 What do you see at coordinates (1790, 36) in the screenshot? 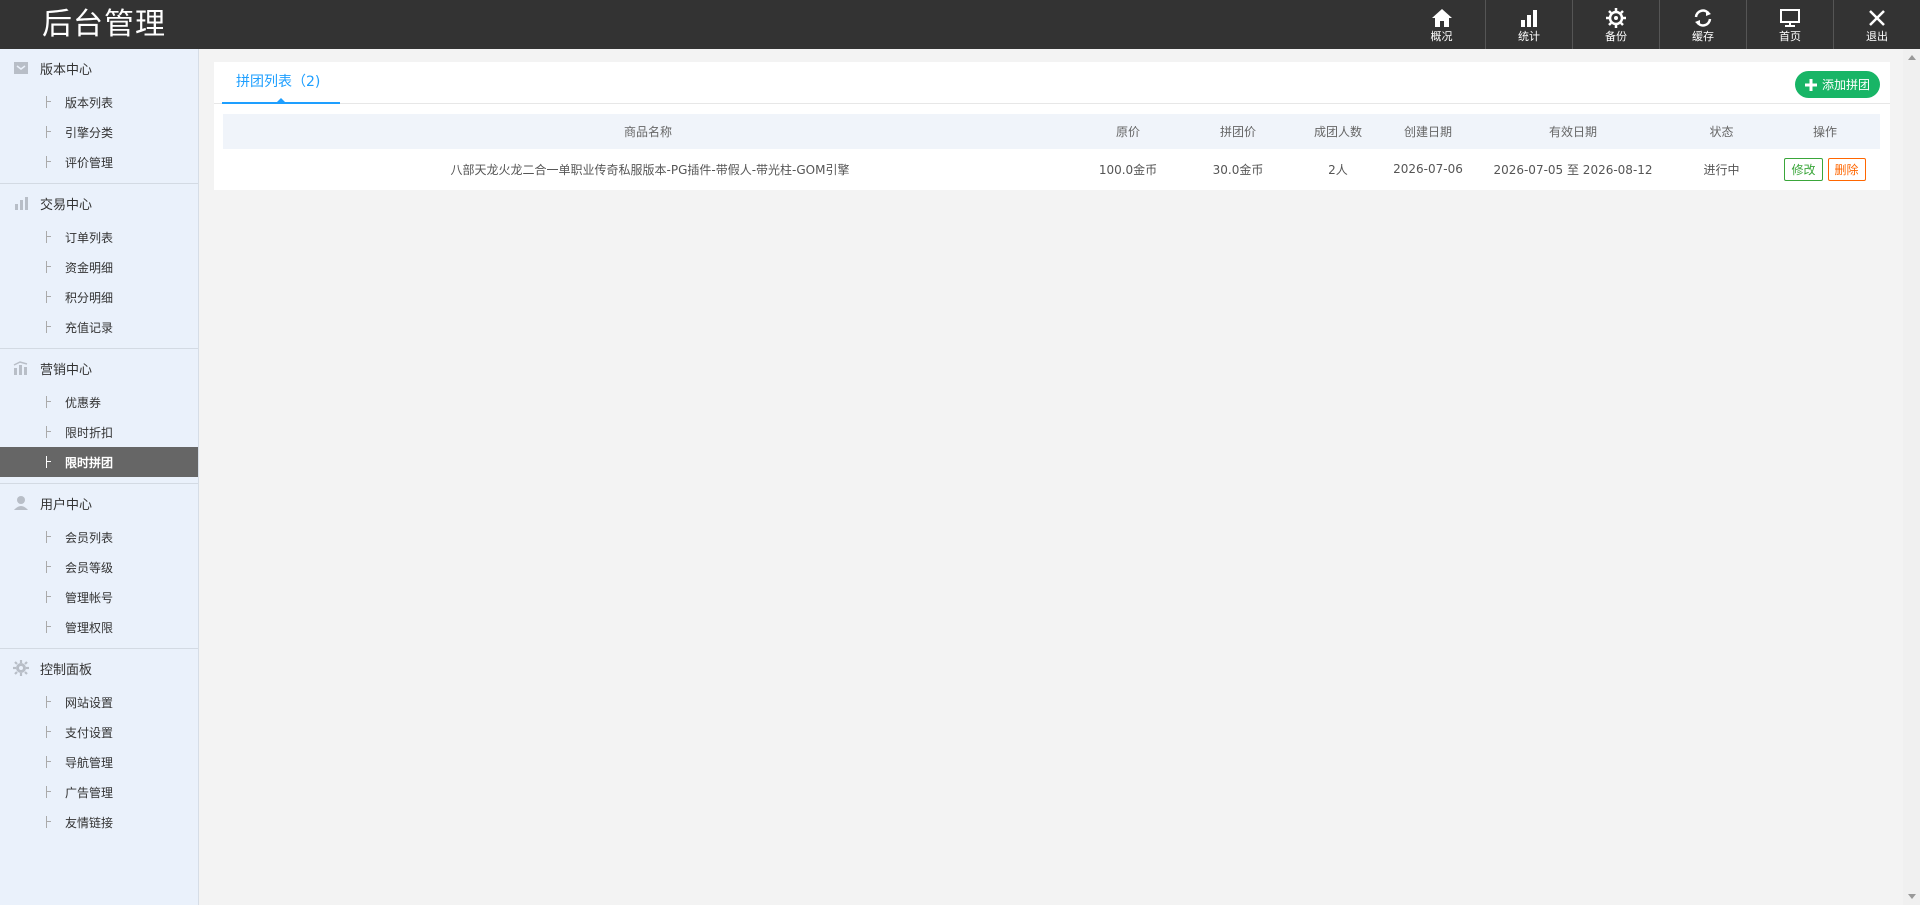
I see `nav-label: 首页` at bounding box center [1790, 36].